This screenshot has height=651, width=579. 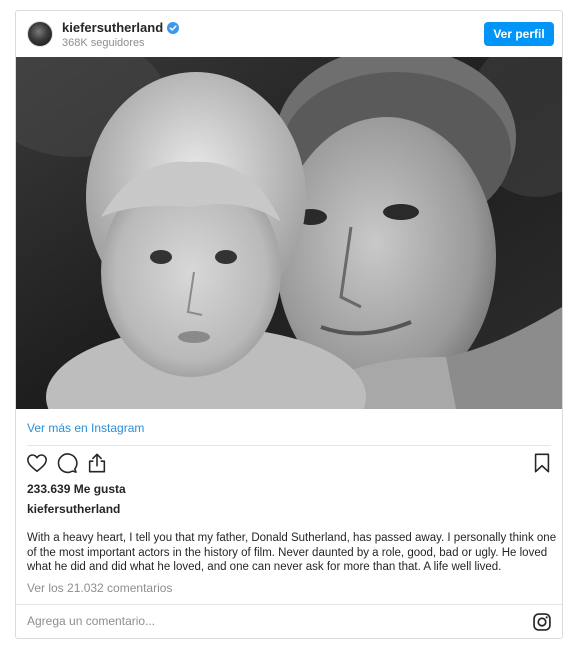 What do you see at coordinates (99, 588) in the screenshot?
I see `view-comments-link: Ver los 21.032 comentarios` at bounding box center [99, 588].